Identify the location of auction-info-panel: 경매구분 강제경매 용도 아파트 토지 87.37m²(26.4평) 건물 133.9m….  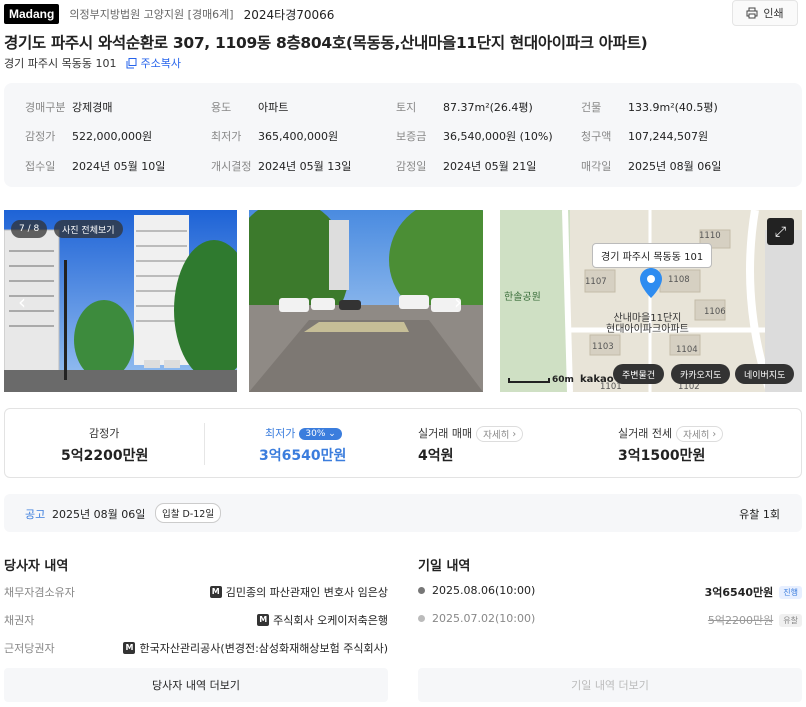
(403, 135).